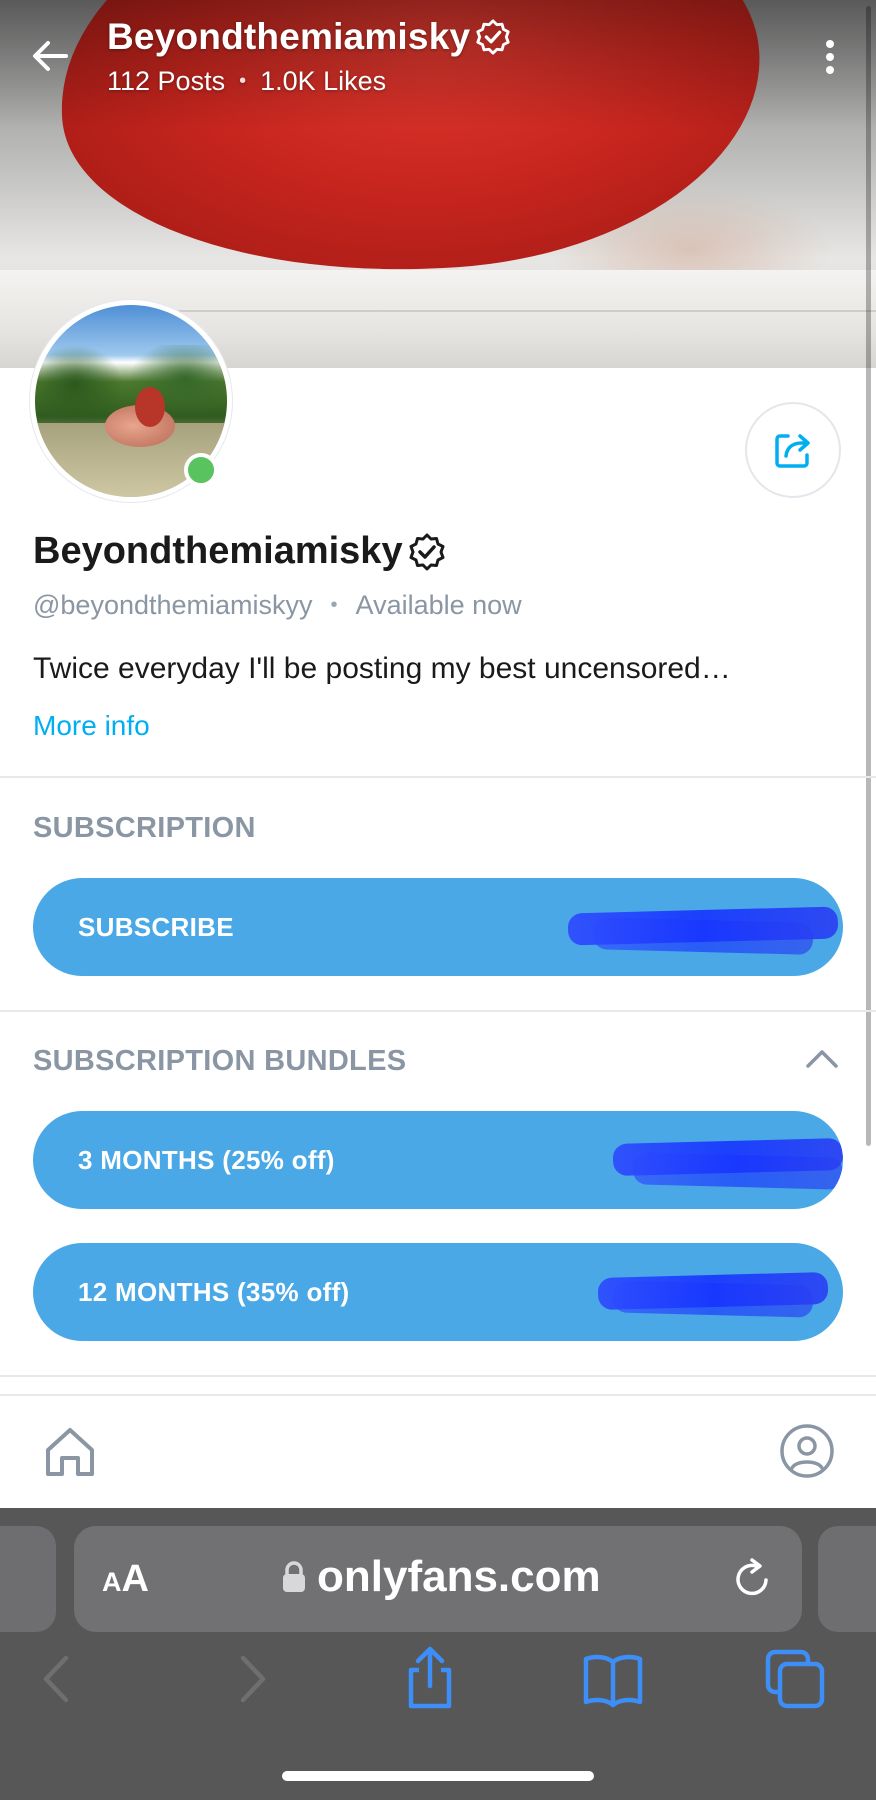  What do you see at coordinates (498, 311) in the screenshot?
I see `cover-couch-seam` at bounding box center [498, 311].